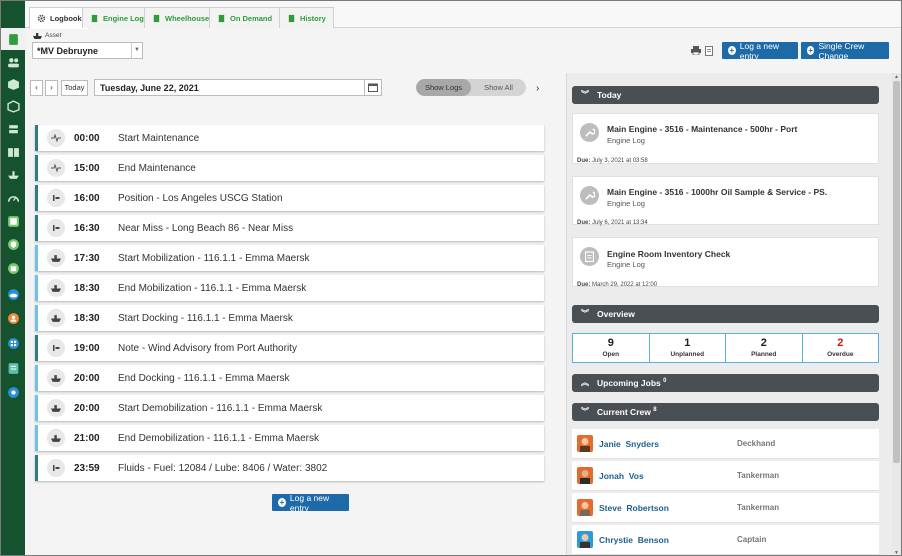 The height and width of the screenshot is (556, 902). What do you see at coordinates (841, 348) in the screenshot?
I see `stat-overdue: 2 Overdue` at bounding box center [841, 348].